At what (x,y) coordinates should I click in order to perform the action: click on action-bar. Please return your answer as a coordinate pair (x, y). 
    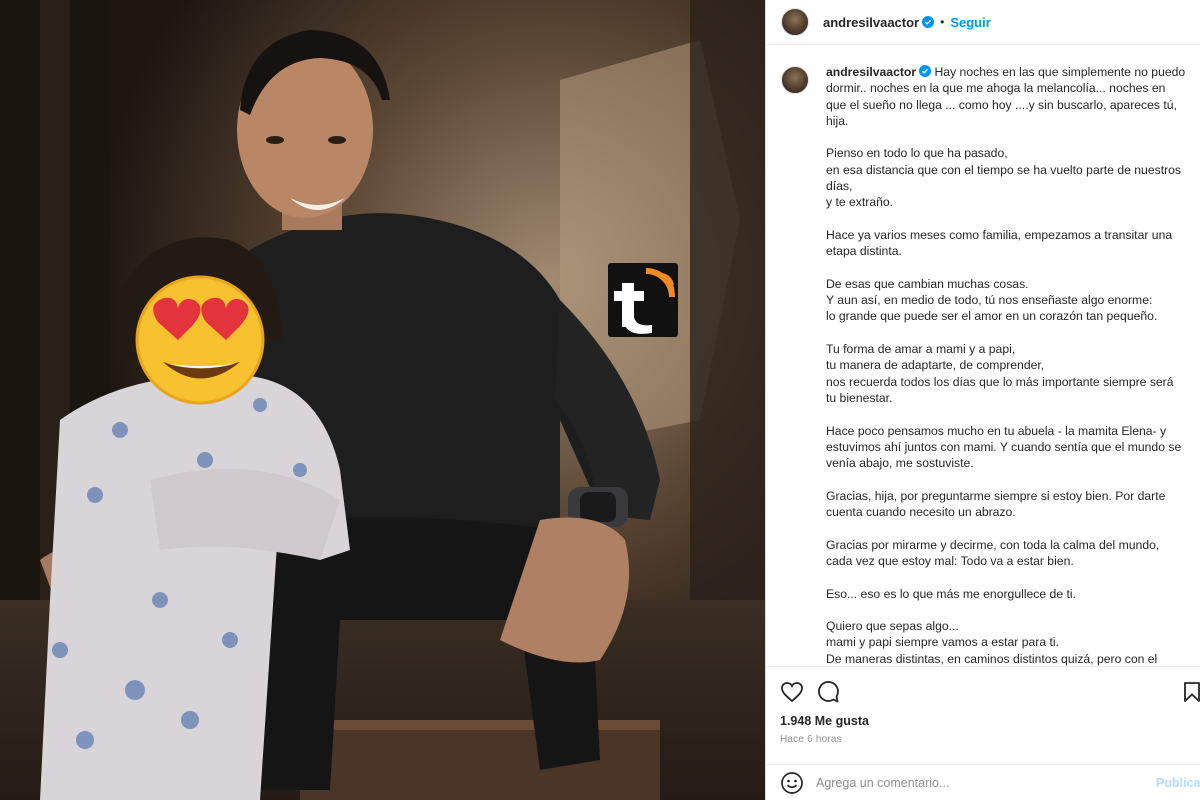
    Looking at the image, I should click on (983, 691).